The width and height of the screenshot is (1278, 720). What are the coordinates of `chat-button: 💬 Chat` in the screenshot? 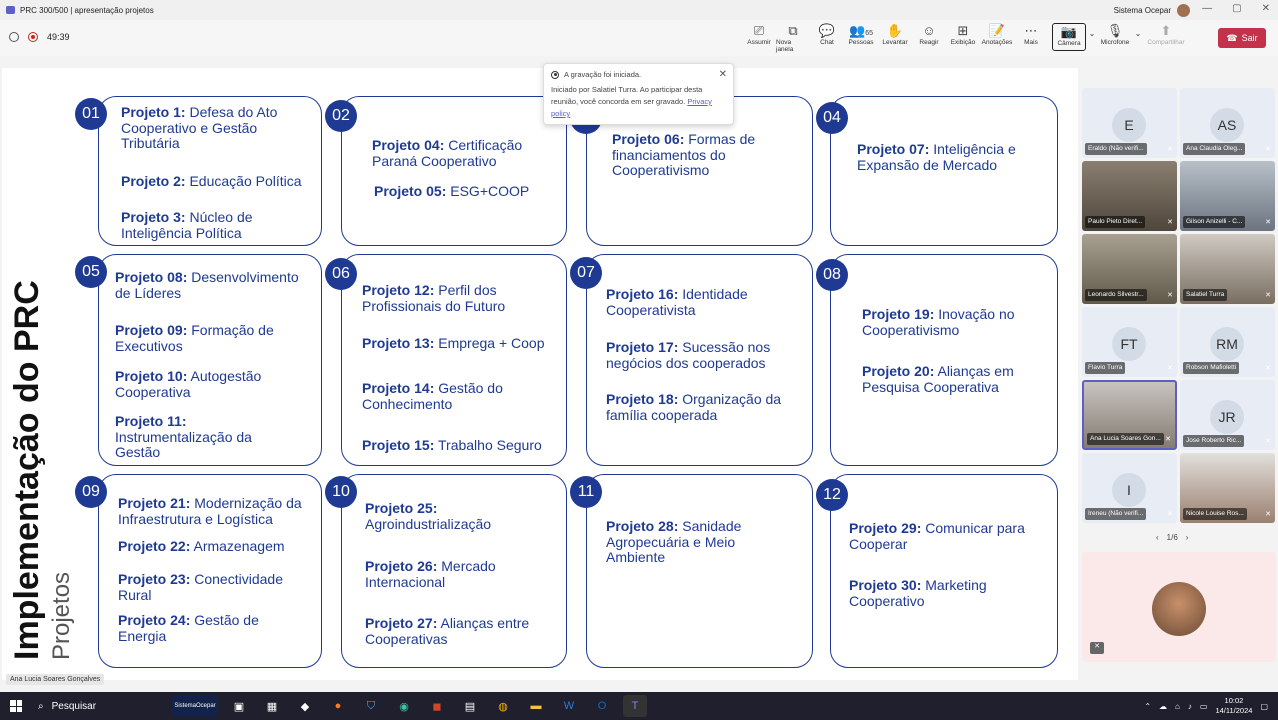 It's located at (827, 38).